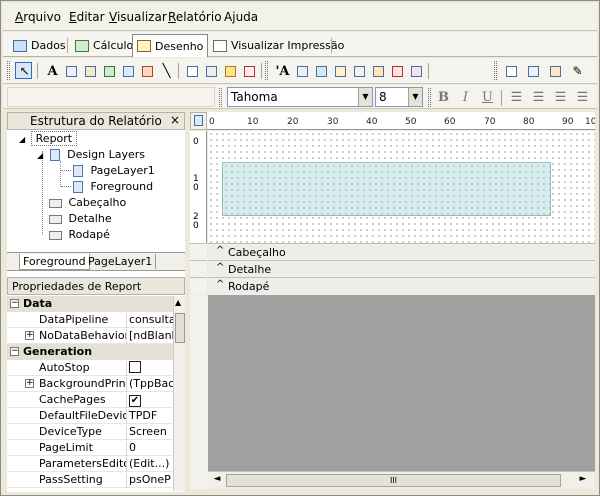 Image resolution: width=600 pixels, height=496 pixels. Describe the element at coordinates (583, 479) in the screenshot. I see `scroll-right-icon: ►` at that location.